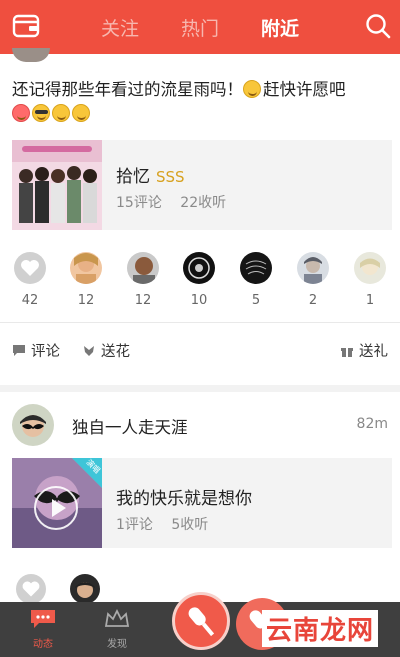 The height and width of the screenshot is (657, 400). I want to click on fan-count: 2, so click(313, 300).